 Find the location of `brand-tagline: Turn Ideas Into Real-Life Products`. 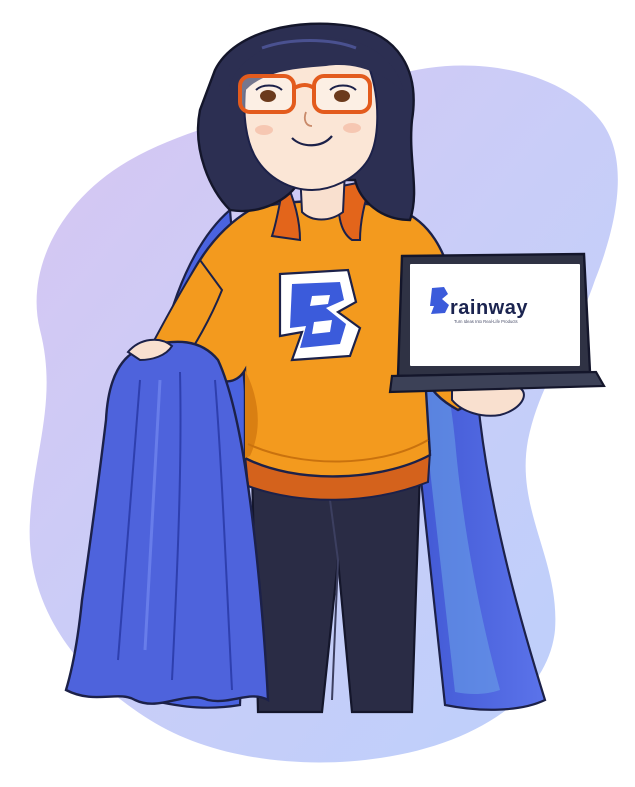

brand-tagline: Turn Ideas Into Real-Life Products is located at coordinates (486, 321).